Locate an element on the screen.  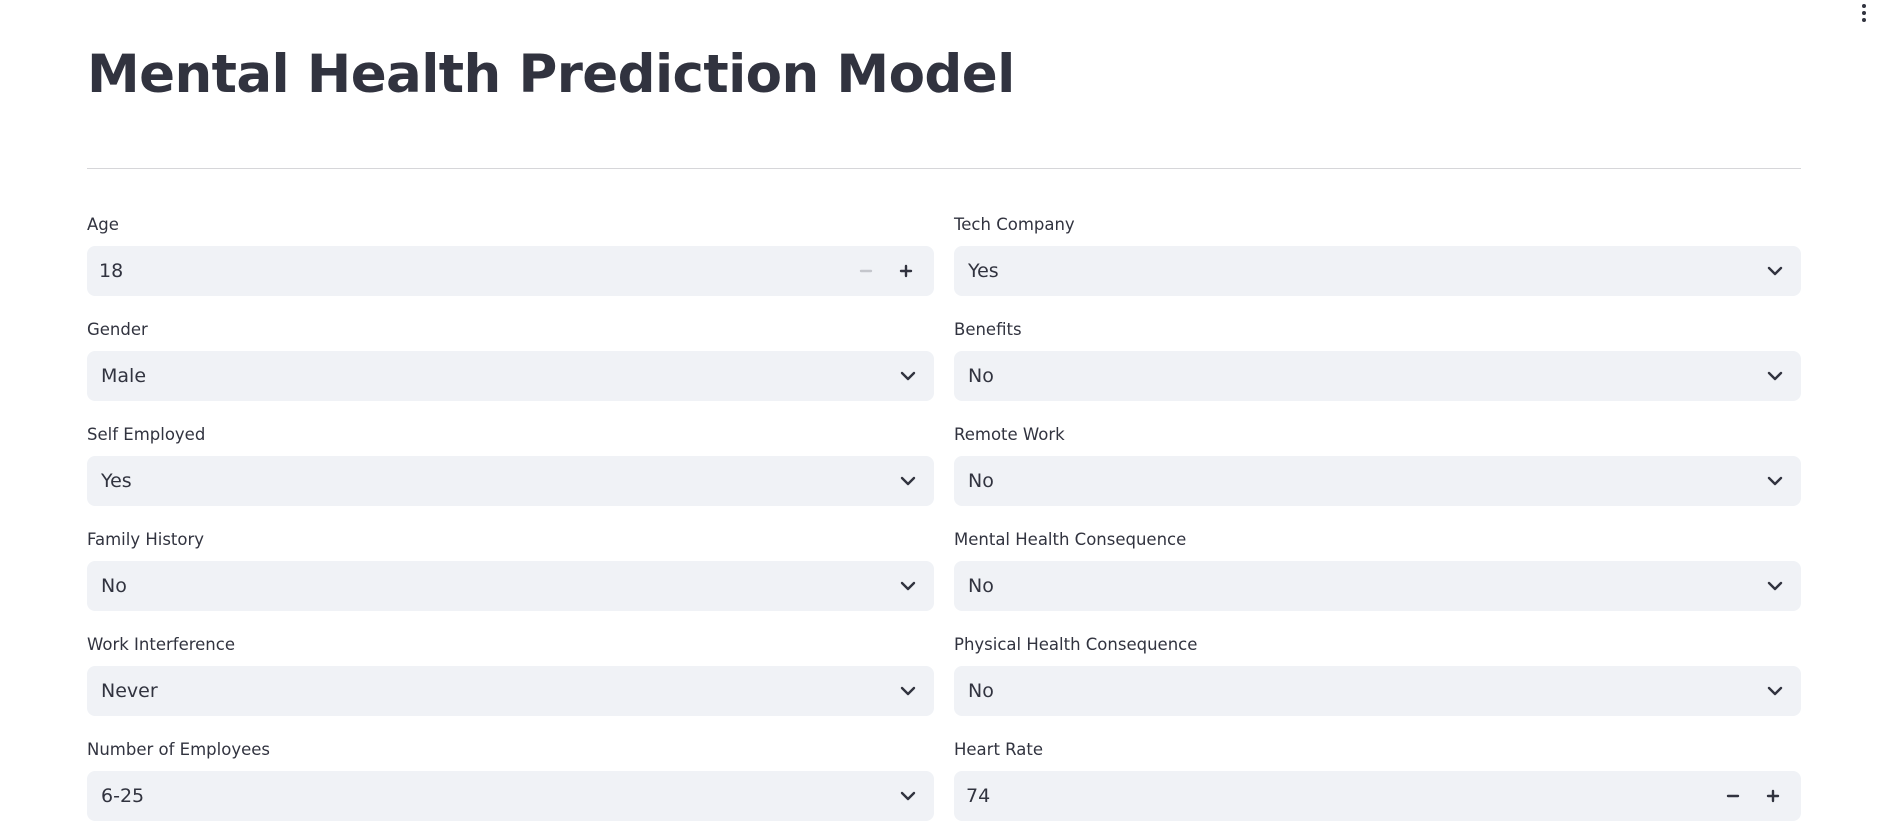
mental-health-consequence-select: No is located at coordinates (1377, 586).